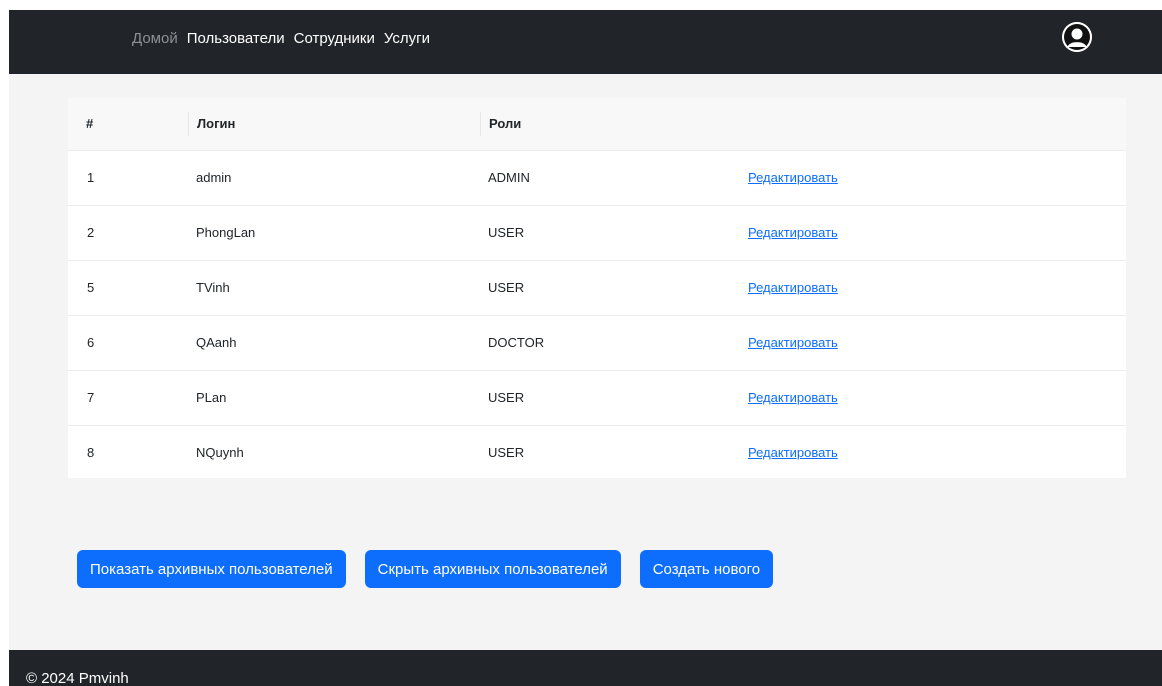  I want to click on row-id: 2, so click(91, 232).